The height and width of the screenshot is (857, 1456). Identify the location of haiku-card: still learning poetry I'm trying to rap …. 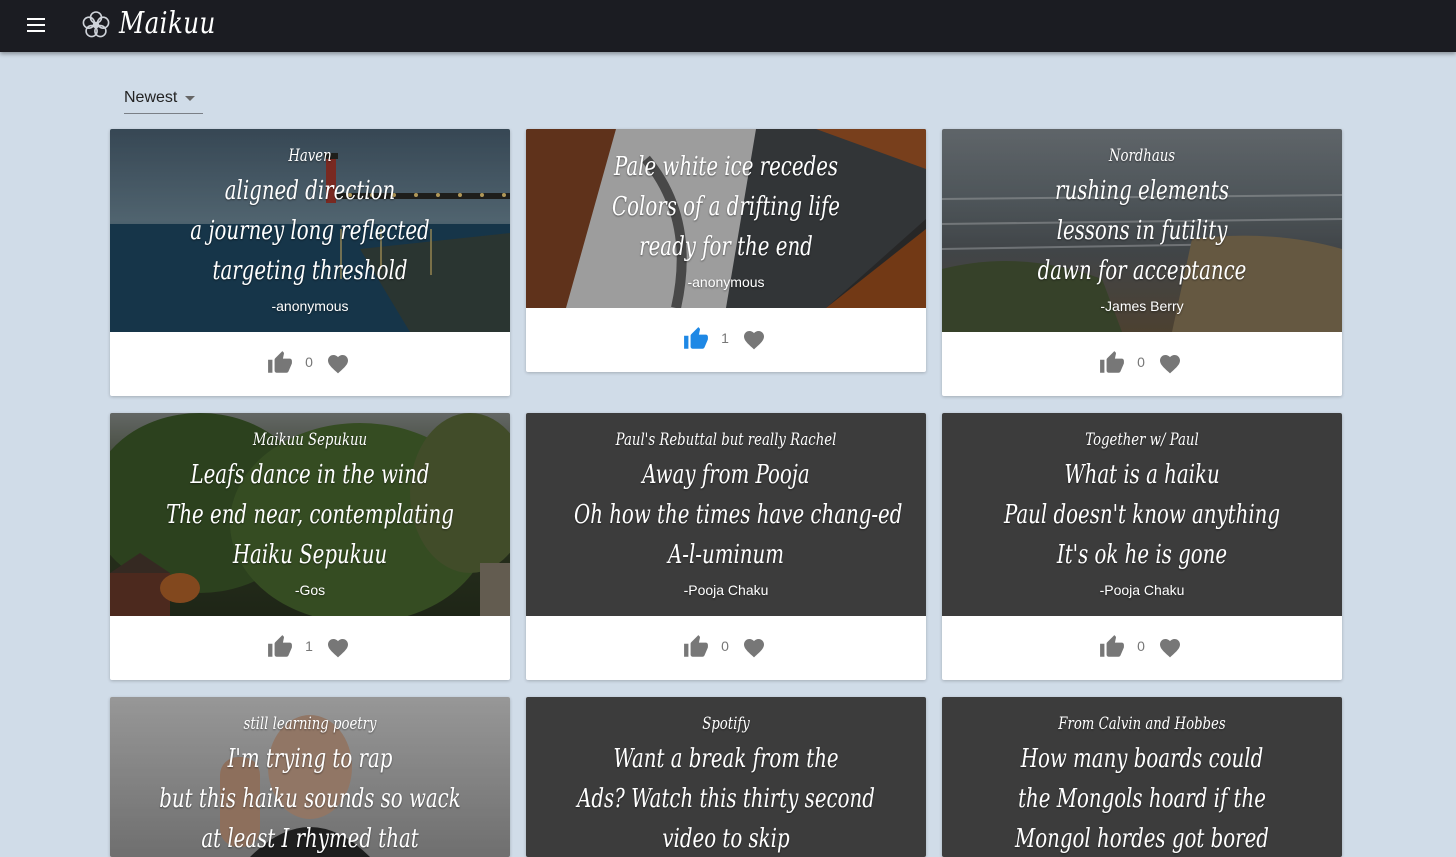
(310, 777).